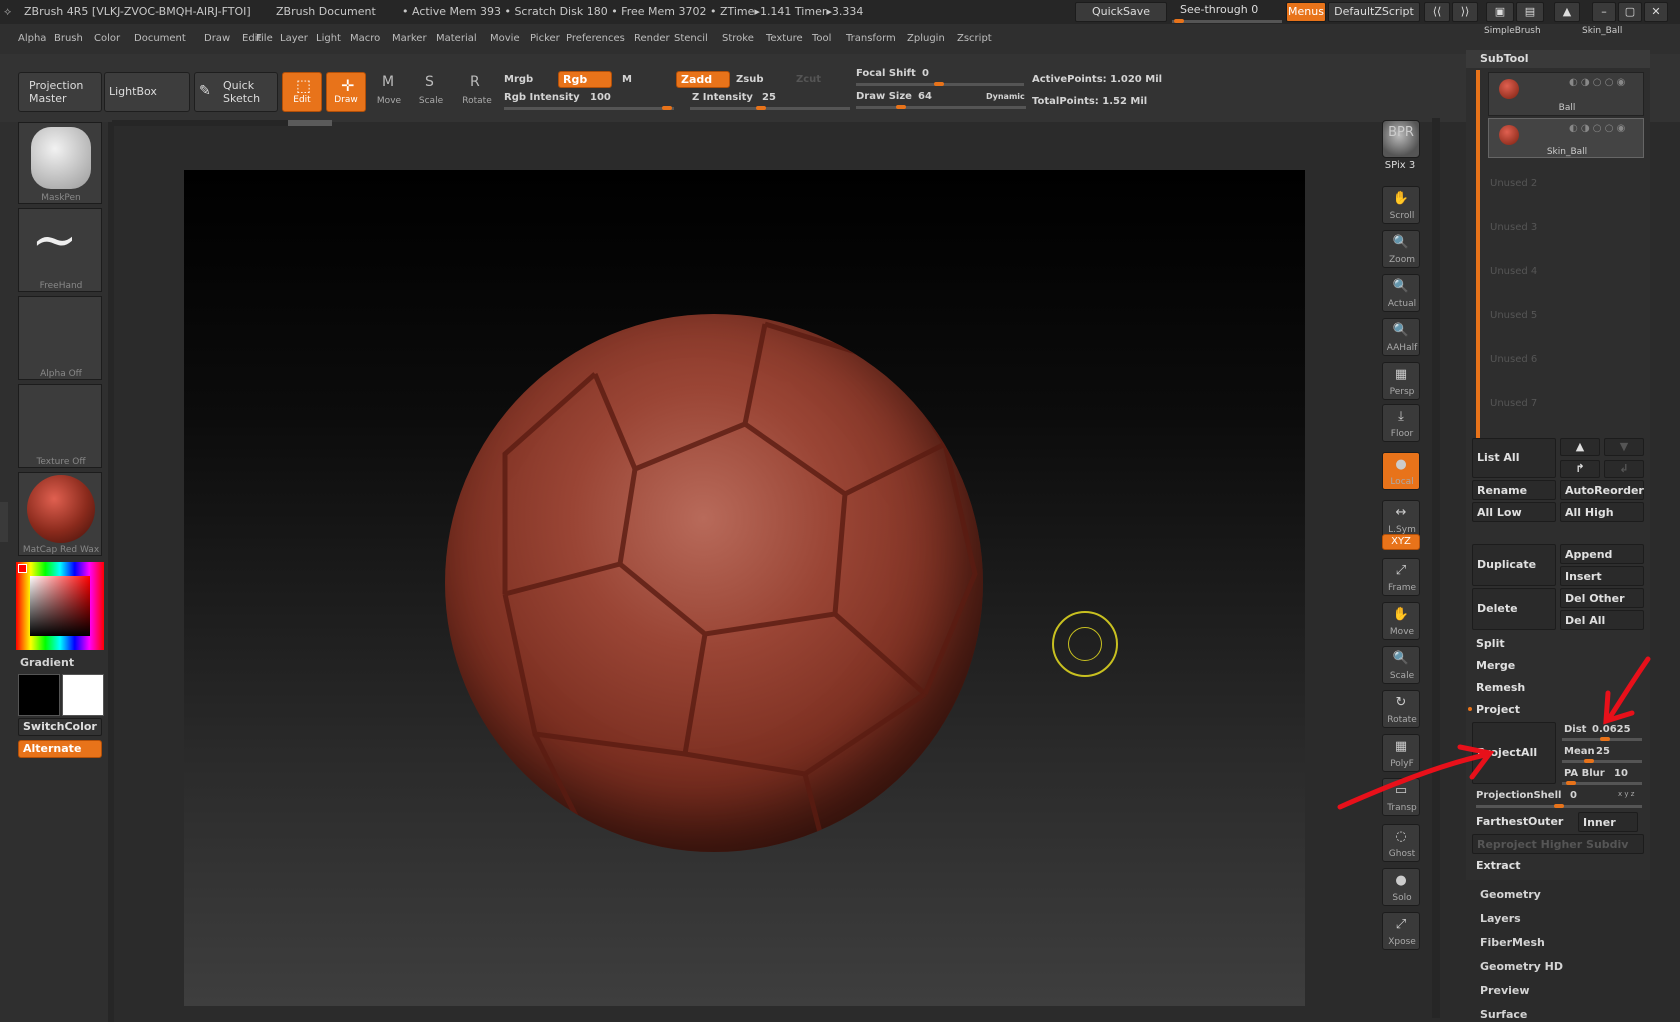 The width and height of the screenshot is (1680, 1022). I want to click on menu-texture: Texture, so click(784, 38).